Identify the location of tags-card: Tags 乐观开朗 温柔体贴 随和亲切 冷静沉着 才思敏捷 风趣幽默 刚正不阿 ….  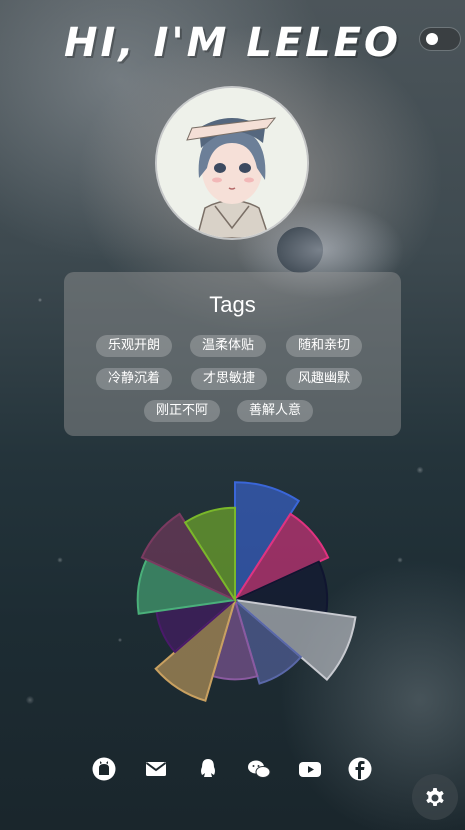
(232, 354).